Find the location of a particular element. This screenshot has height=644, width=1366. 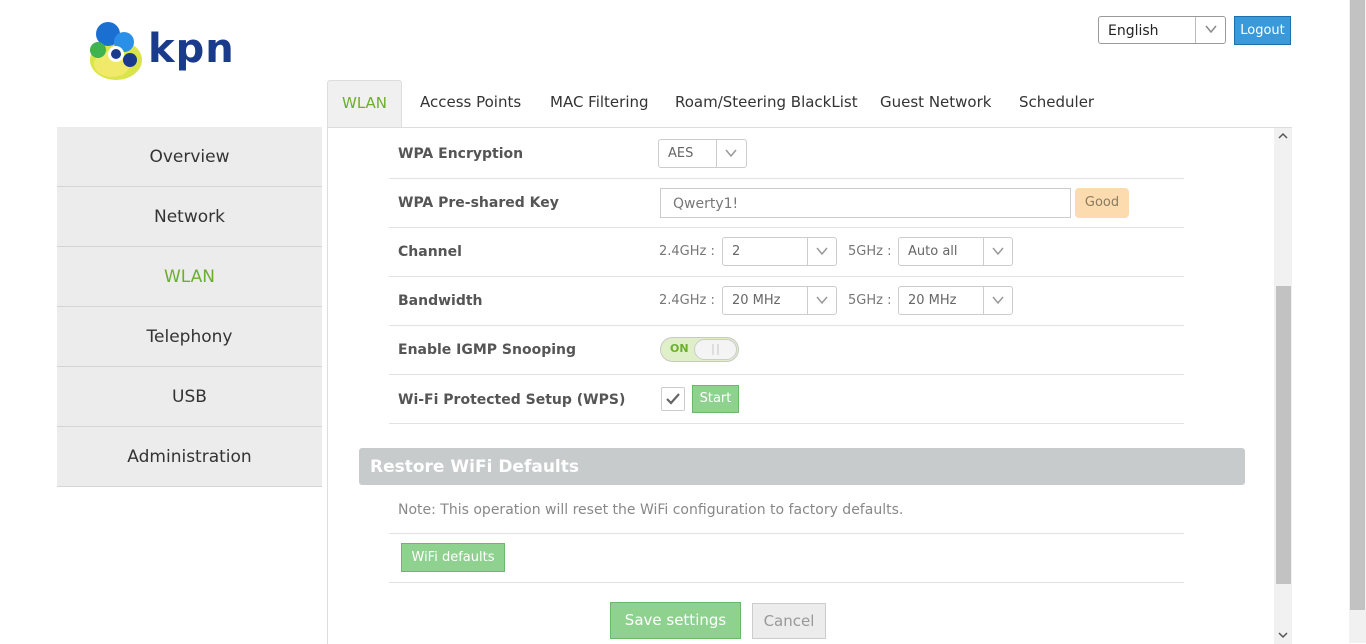

sidebar-item-telephony: Telephony is located at coordinates (189, 337).